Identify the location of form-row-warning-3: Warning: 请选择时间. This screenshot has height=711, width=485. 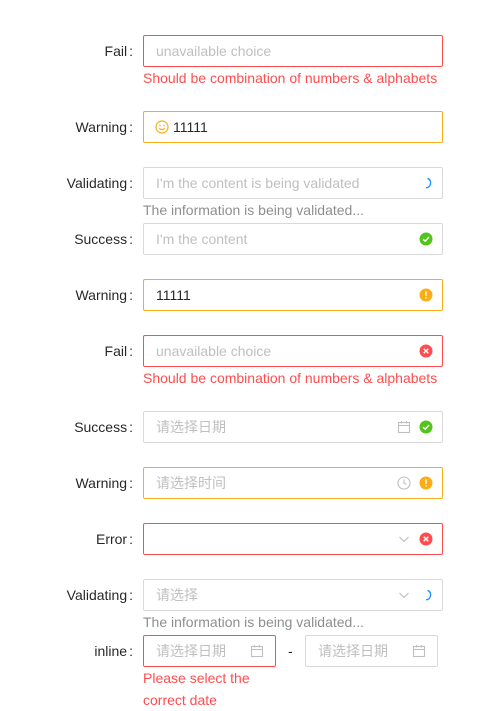
(242, 483).